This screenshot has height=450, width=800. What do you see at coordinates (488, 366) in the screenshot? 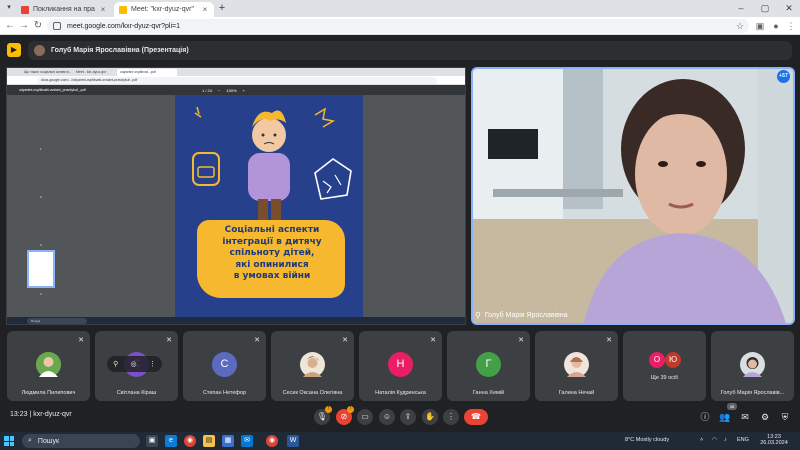
I see `participant-tile: ✕ Г Ганна Хемій` at bounding box center [488, 366].